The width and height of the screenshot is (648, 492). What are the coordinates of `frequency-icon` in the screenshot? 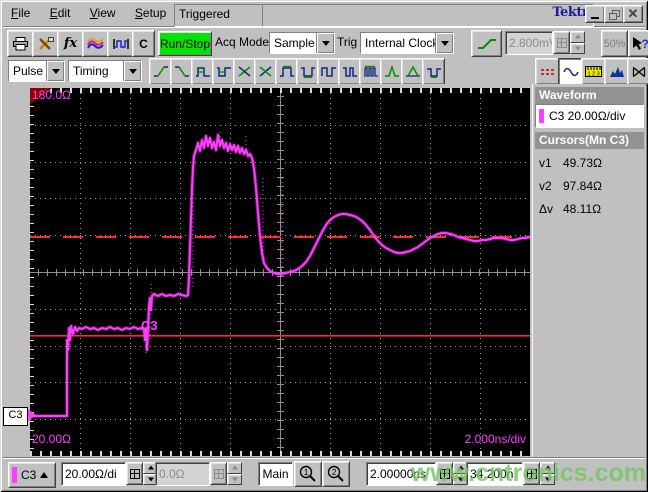 It's located at (349, 72).